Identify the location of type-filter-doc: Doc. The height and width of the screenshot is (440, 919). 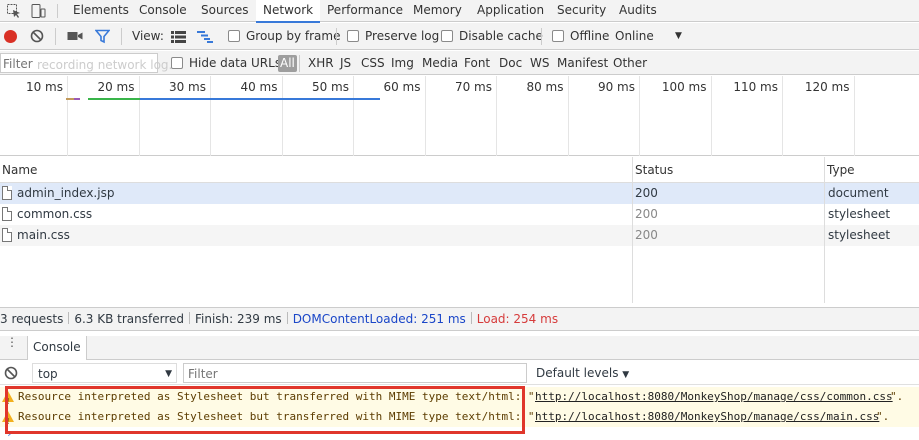
(510, 63).